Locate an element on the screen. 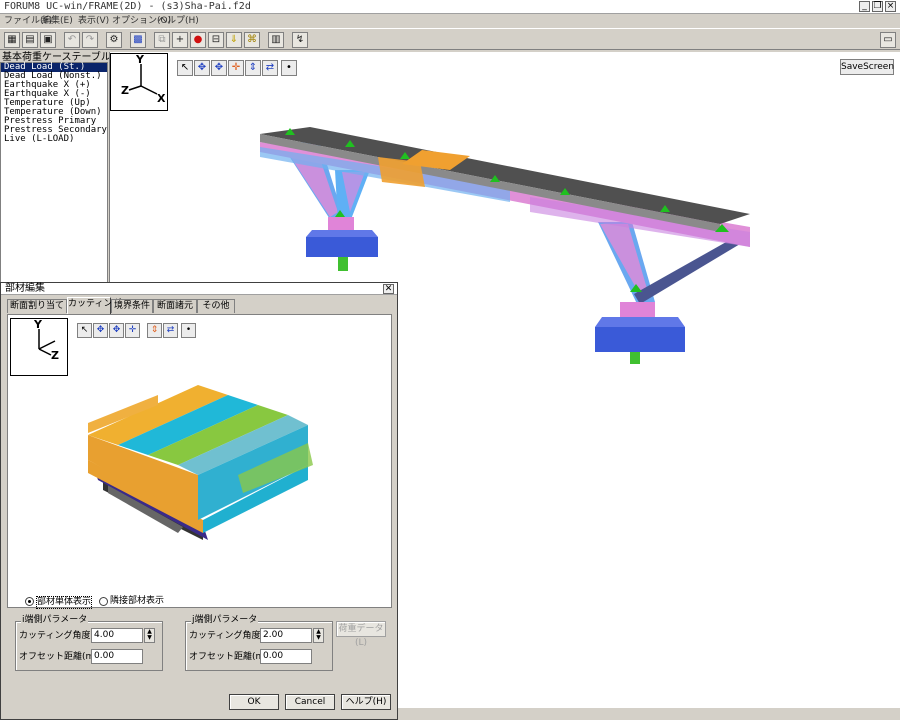  menu-bar: ファイル(F) 編集(E) 表示(V) オプション(O) ヘルプ(H) is located at coordinates (450, 21).